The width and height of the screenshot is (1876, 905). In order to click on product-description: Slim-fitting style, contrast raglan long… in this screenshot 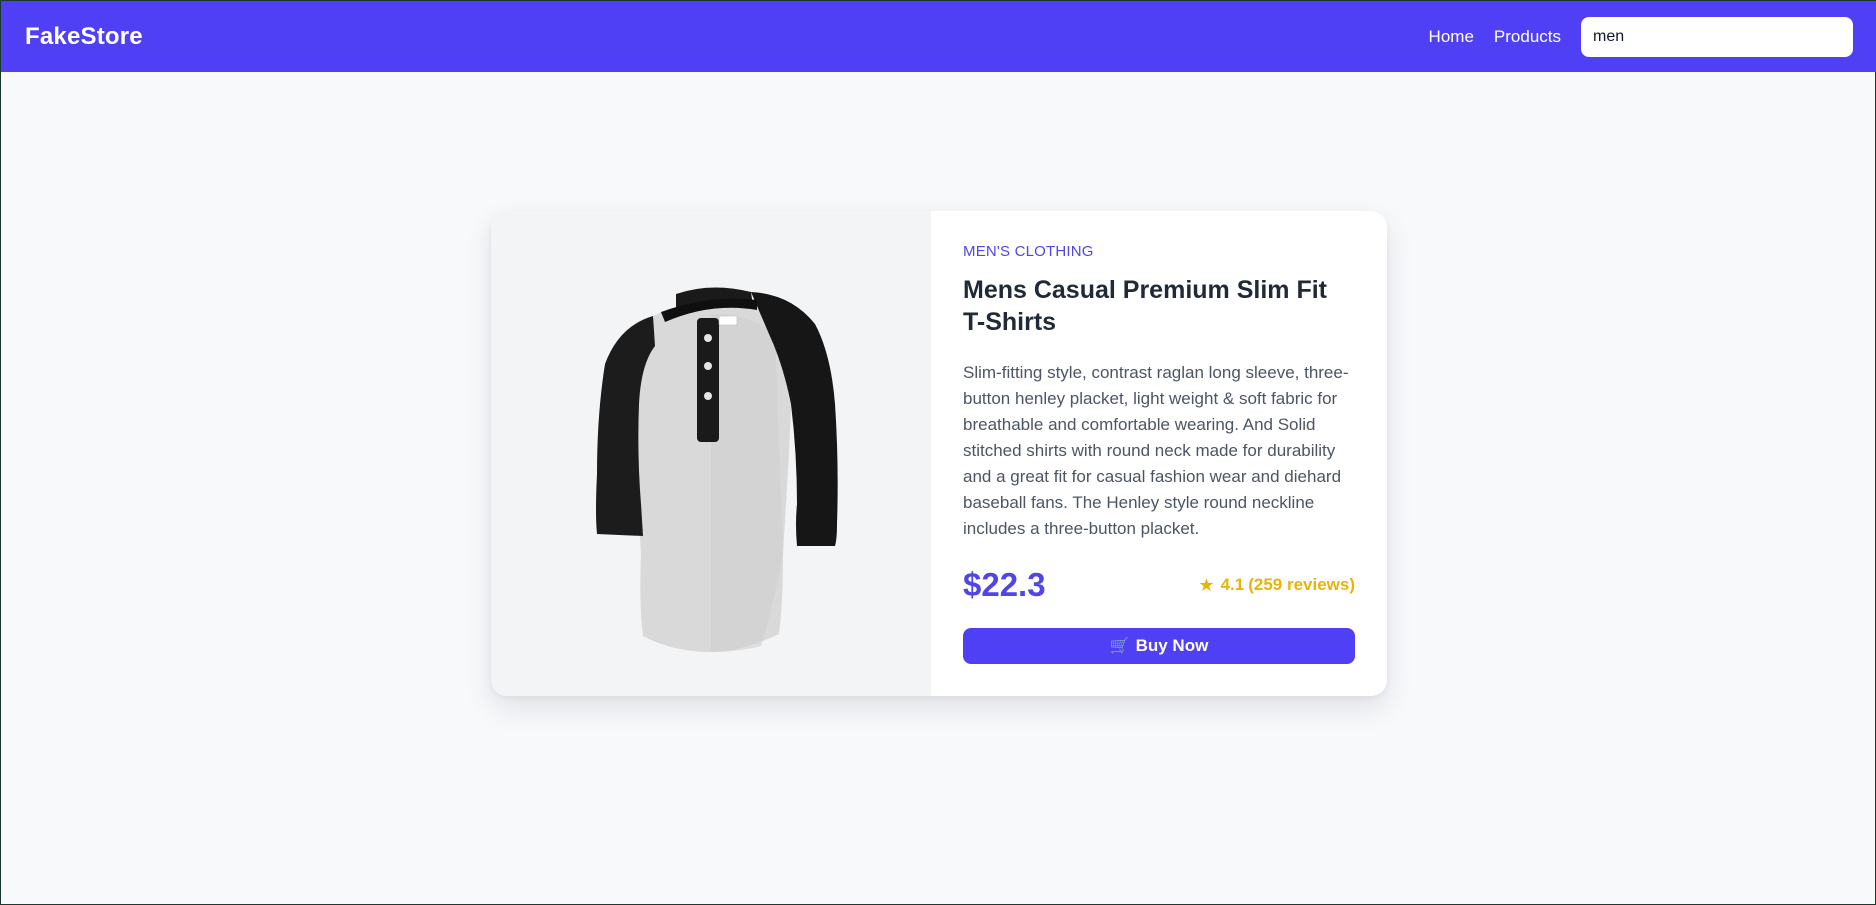, I will do `click(1156, 450)`.